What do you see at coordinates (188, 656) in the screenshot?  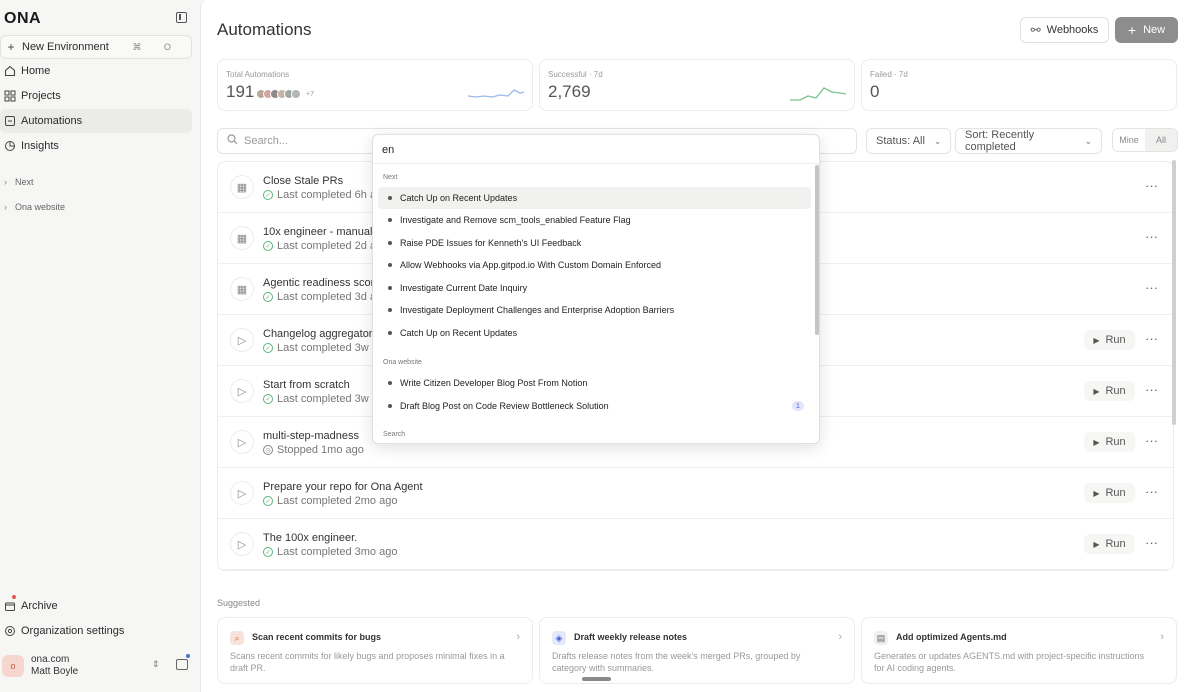 I see `notification-dot` at bounding box center [188, 656].